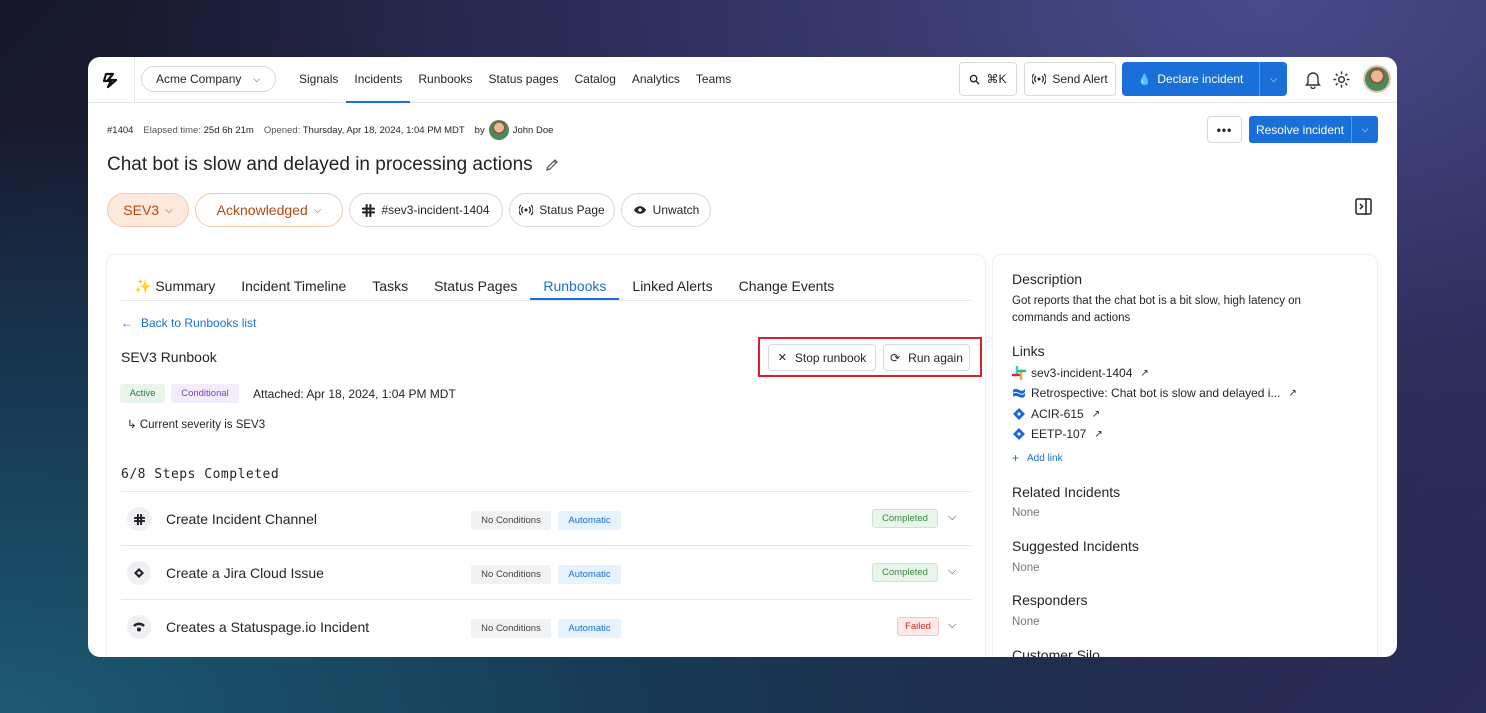  What do you see at coordinates (1026, 622) in the screenshot?
I see `responders-value: None` at bounding box center [1026, 622].